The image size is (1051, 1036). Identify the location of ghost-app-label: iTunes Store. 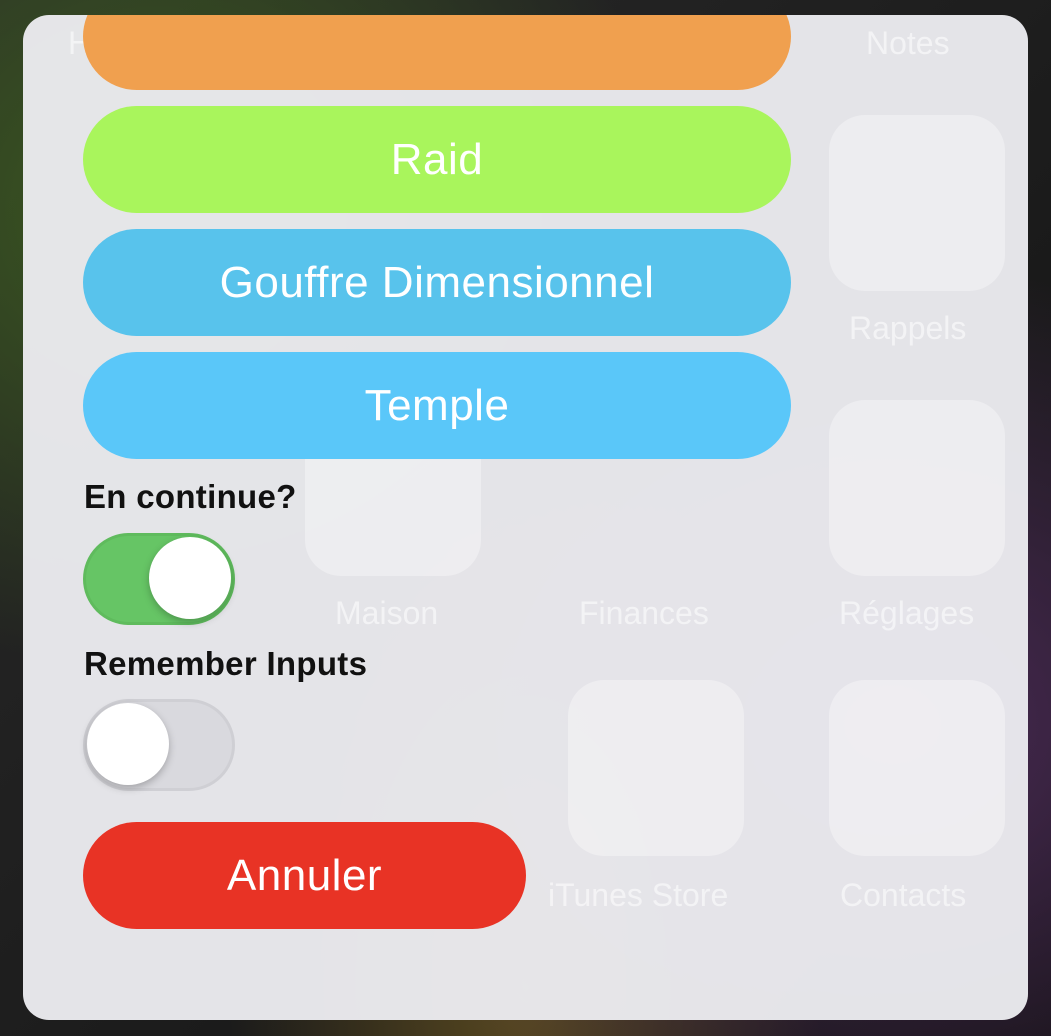
(638, 895).